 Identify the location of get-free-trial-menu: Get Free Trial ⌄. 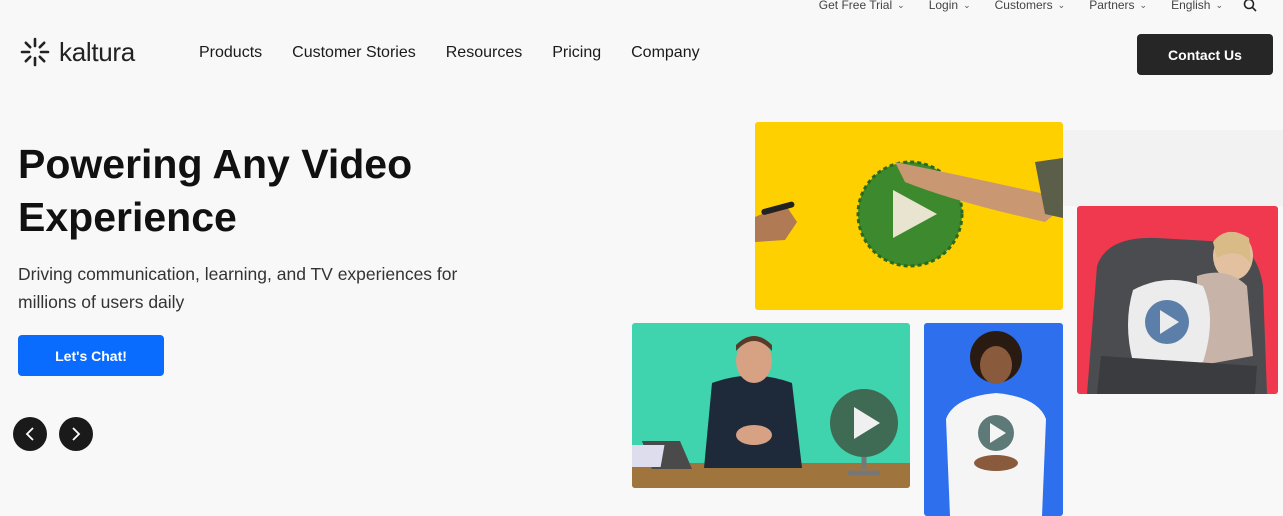
(862, 6).